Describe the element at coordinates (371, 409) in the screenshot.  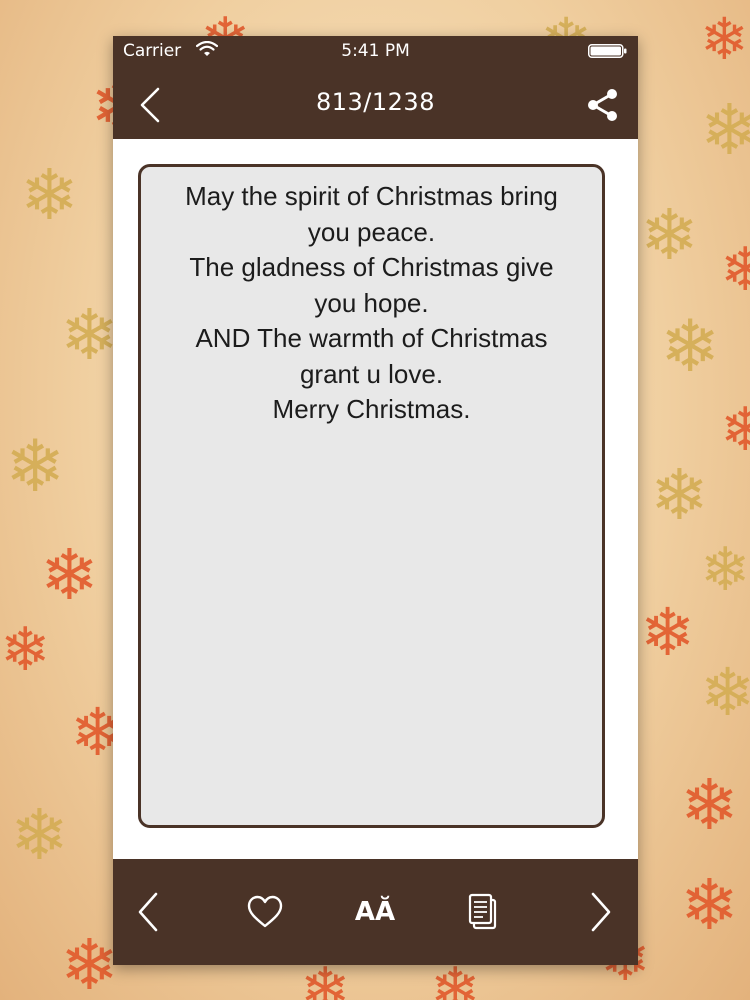
I see `message-line: Merry Christmas.` at that location.